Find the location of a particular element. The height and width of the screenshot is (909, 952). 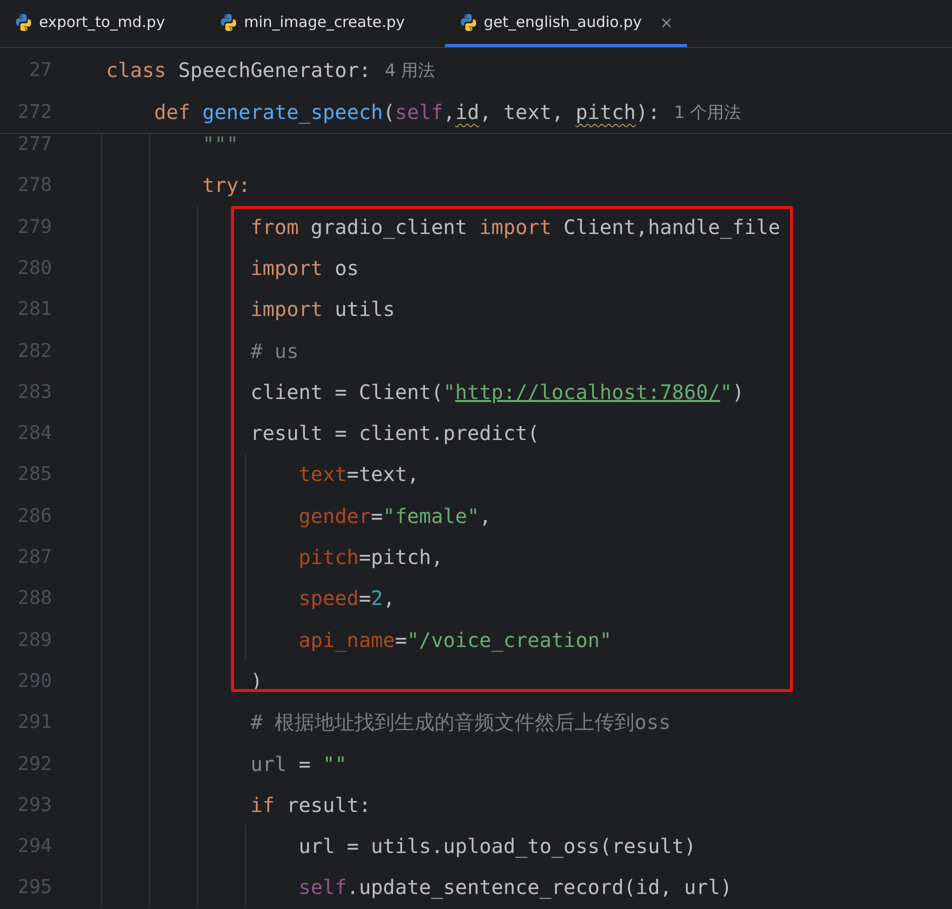

code-line: text=text, is located at coordinates (359, 474).